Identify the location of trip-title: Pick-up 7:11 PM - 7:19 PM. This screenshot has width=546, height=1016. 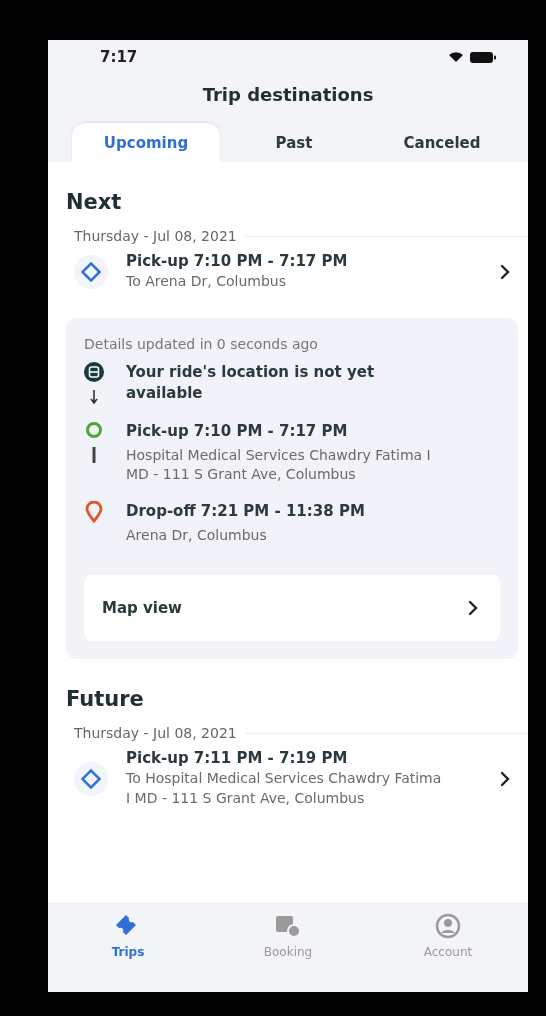
(237, 758).